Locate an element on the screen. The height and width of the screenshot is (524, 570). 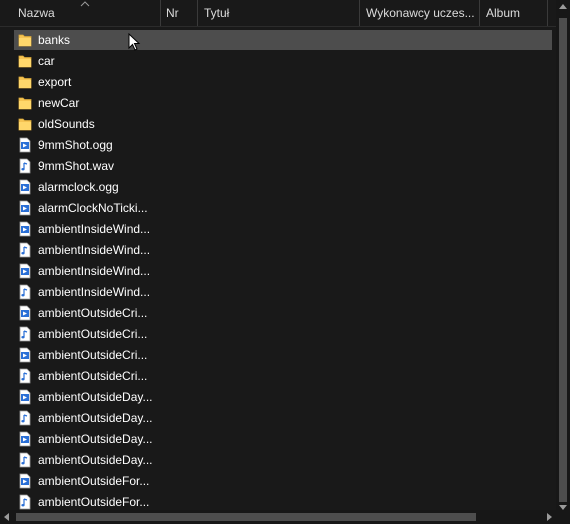
folder-list-item: oldSounds is located at coordinates (283, 124).